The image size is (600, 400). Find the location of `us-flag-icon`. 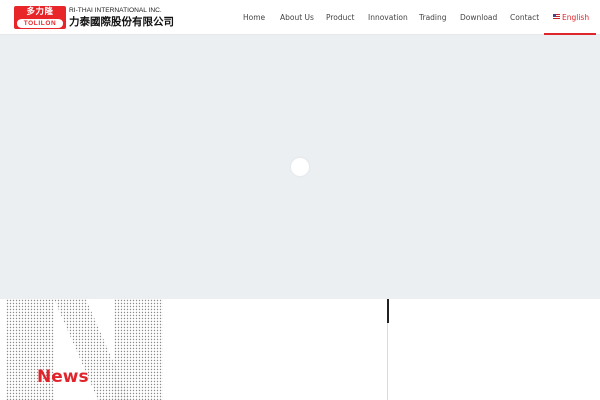

us-flag-icon is located at coordinates (556, 16).